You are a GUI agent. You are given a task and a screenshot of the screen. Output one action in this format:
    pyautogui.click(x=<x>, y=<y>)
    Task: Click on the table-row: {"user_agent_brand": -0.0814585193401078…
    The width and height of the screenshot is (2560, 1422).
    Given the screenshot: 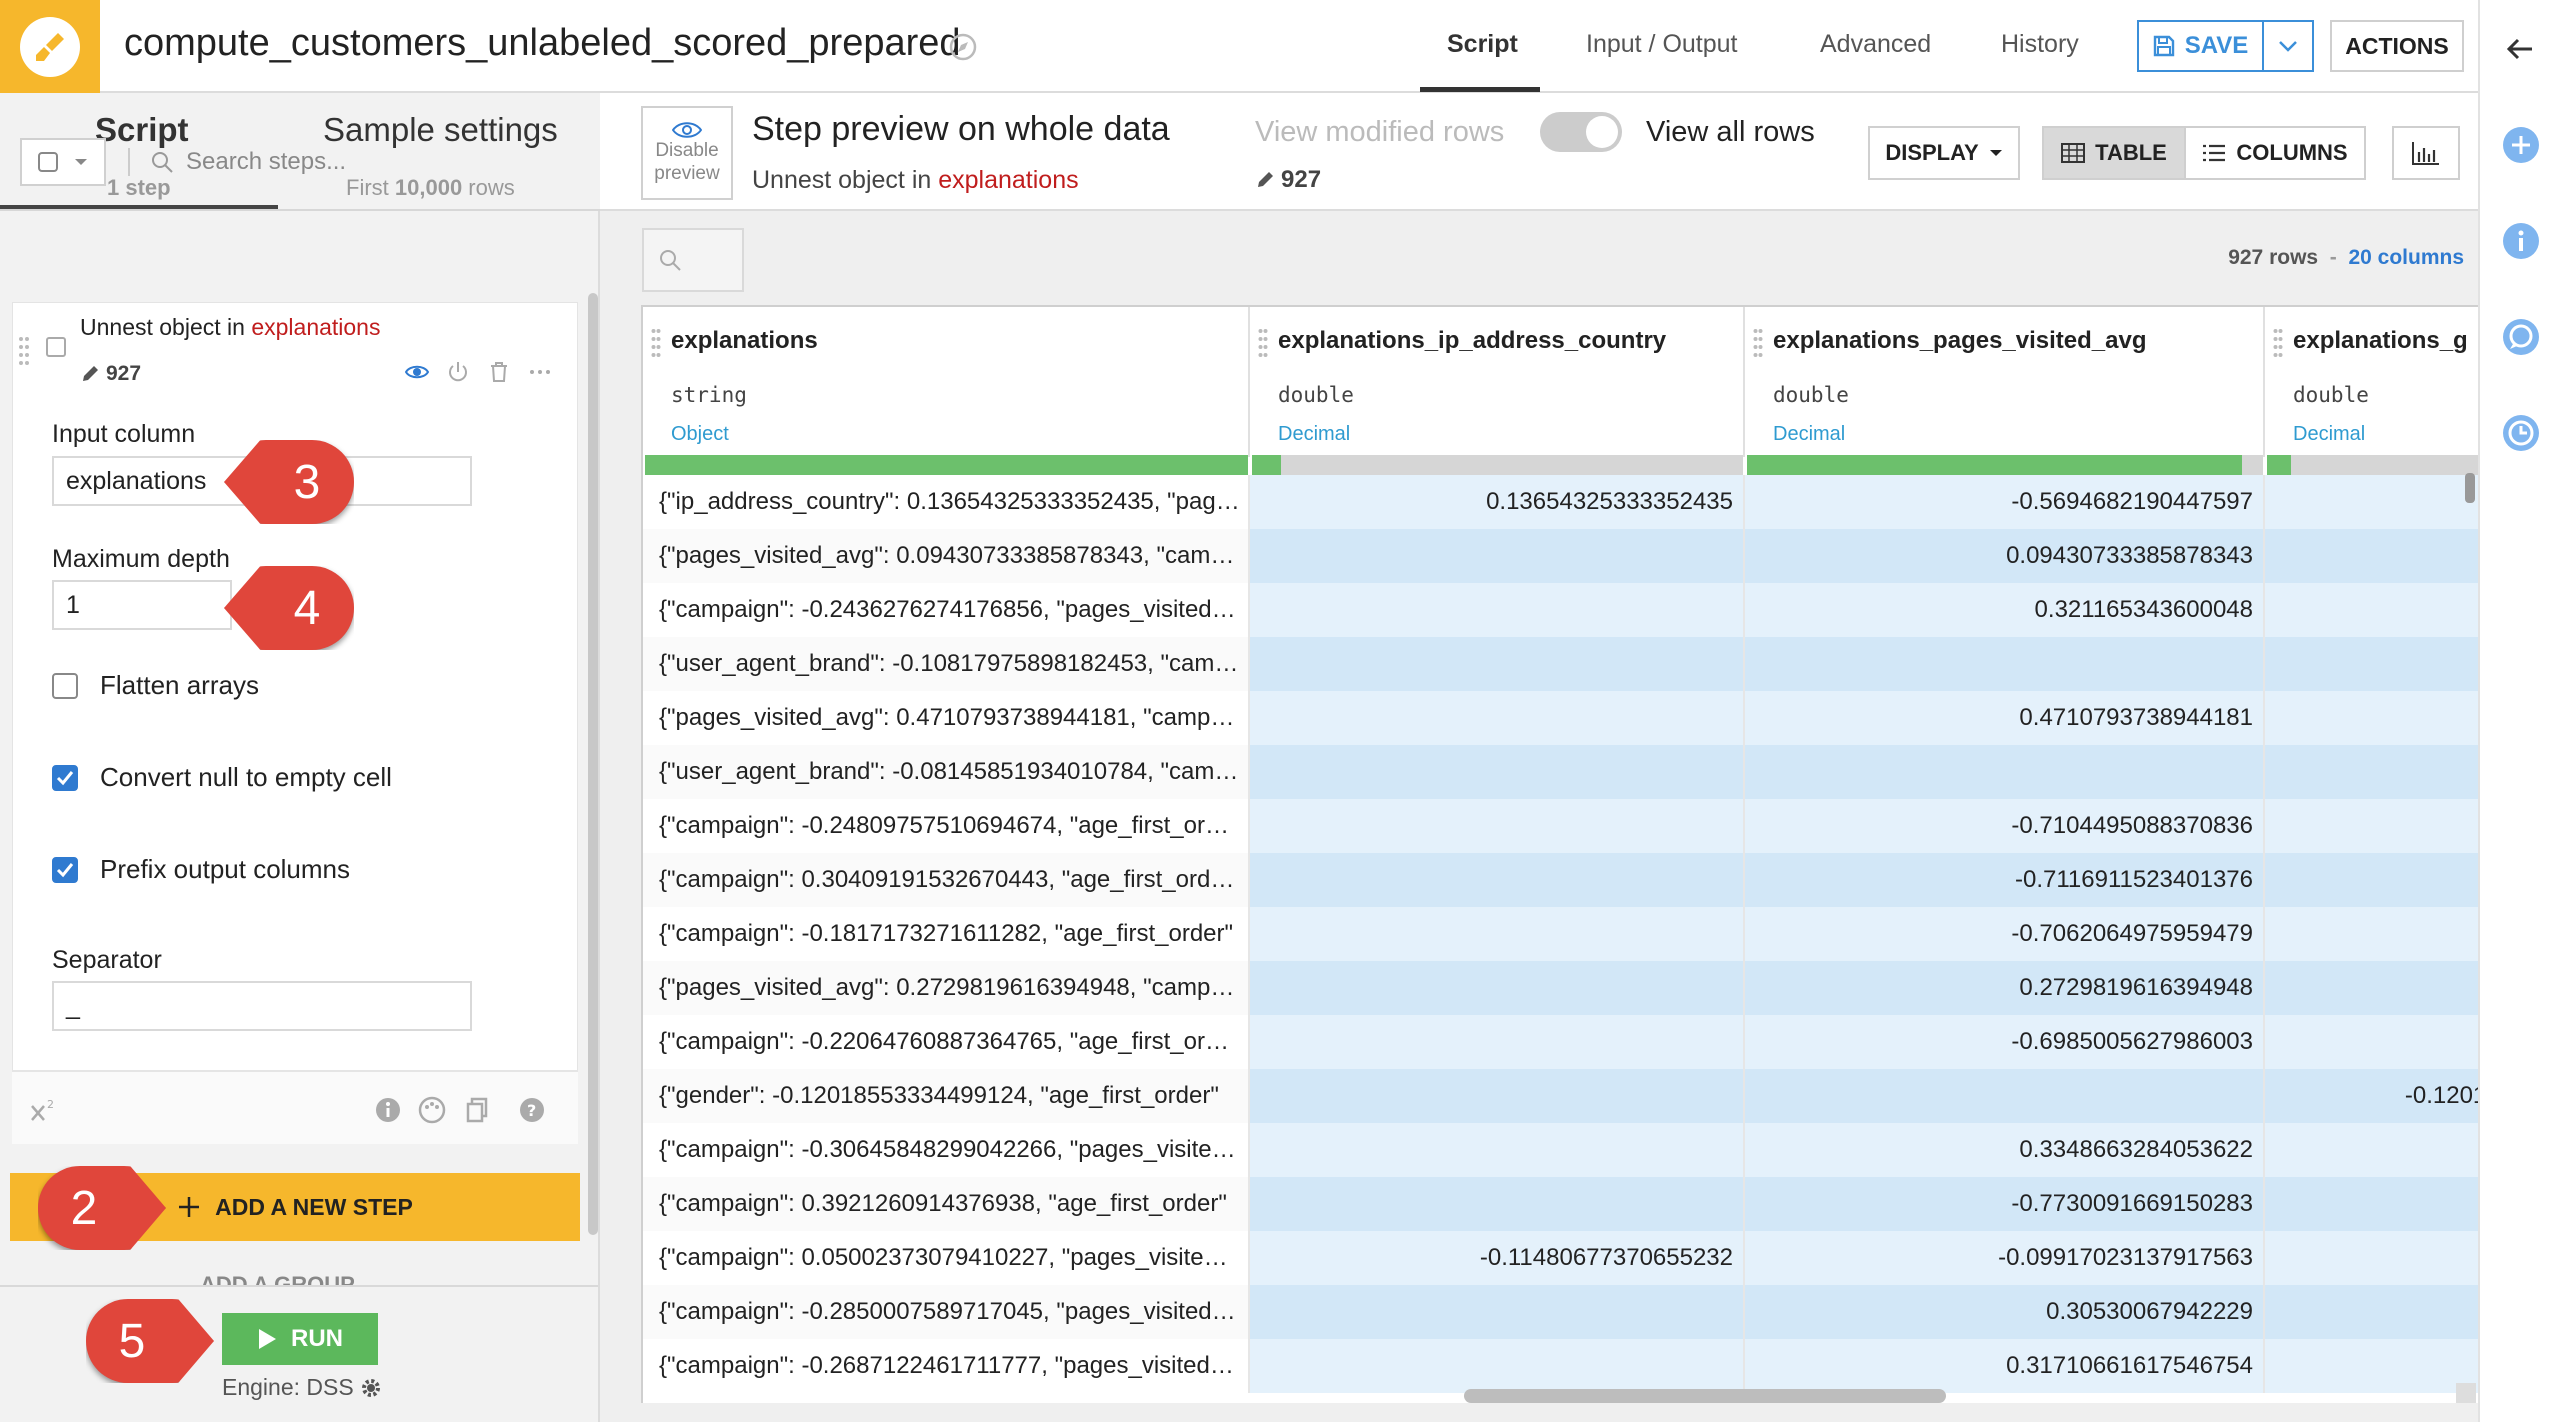 What is the action you would take?
    pyautogui.click(x=1560, y=772)
    